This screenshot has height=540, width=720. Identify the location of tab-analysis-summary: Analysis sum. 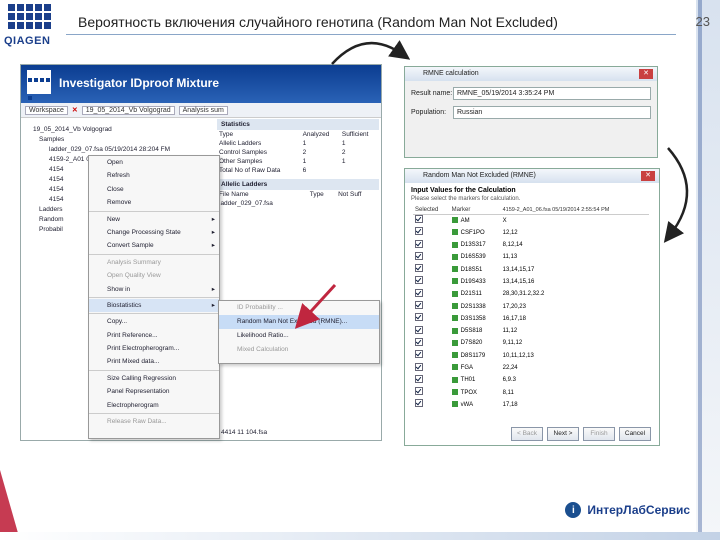
(203, 110).